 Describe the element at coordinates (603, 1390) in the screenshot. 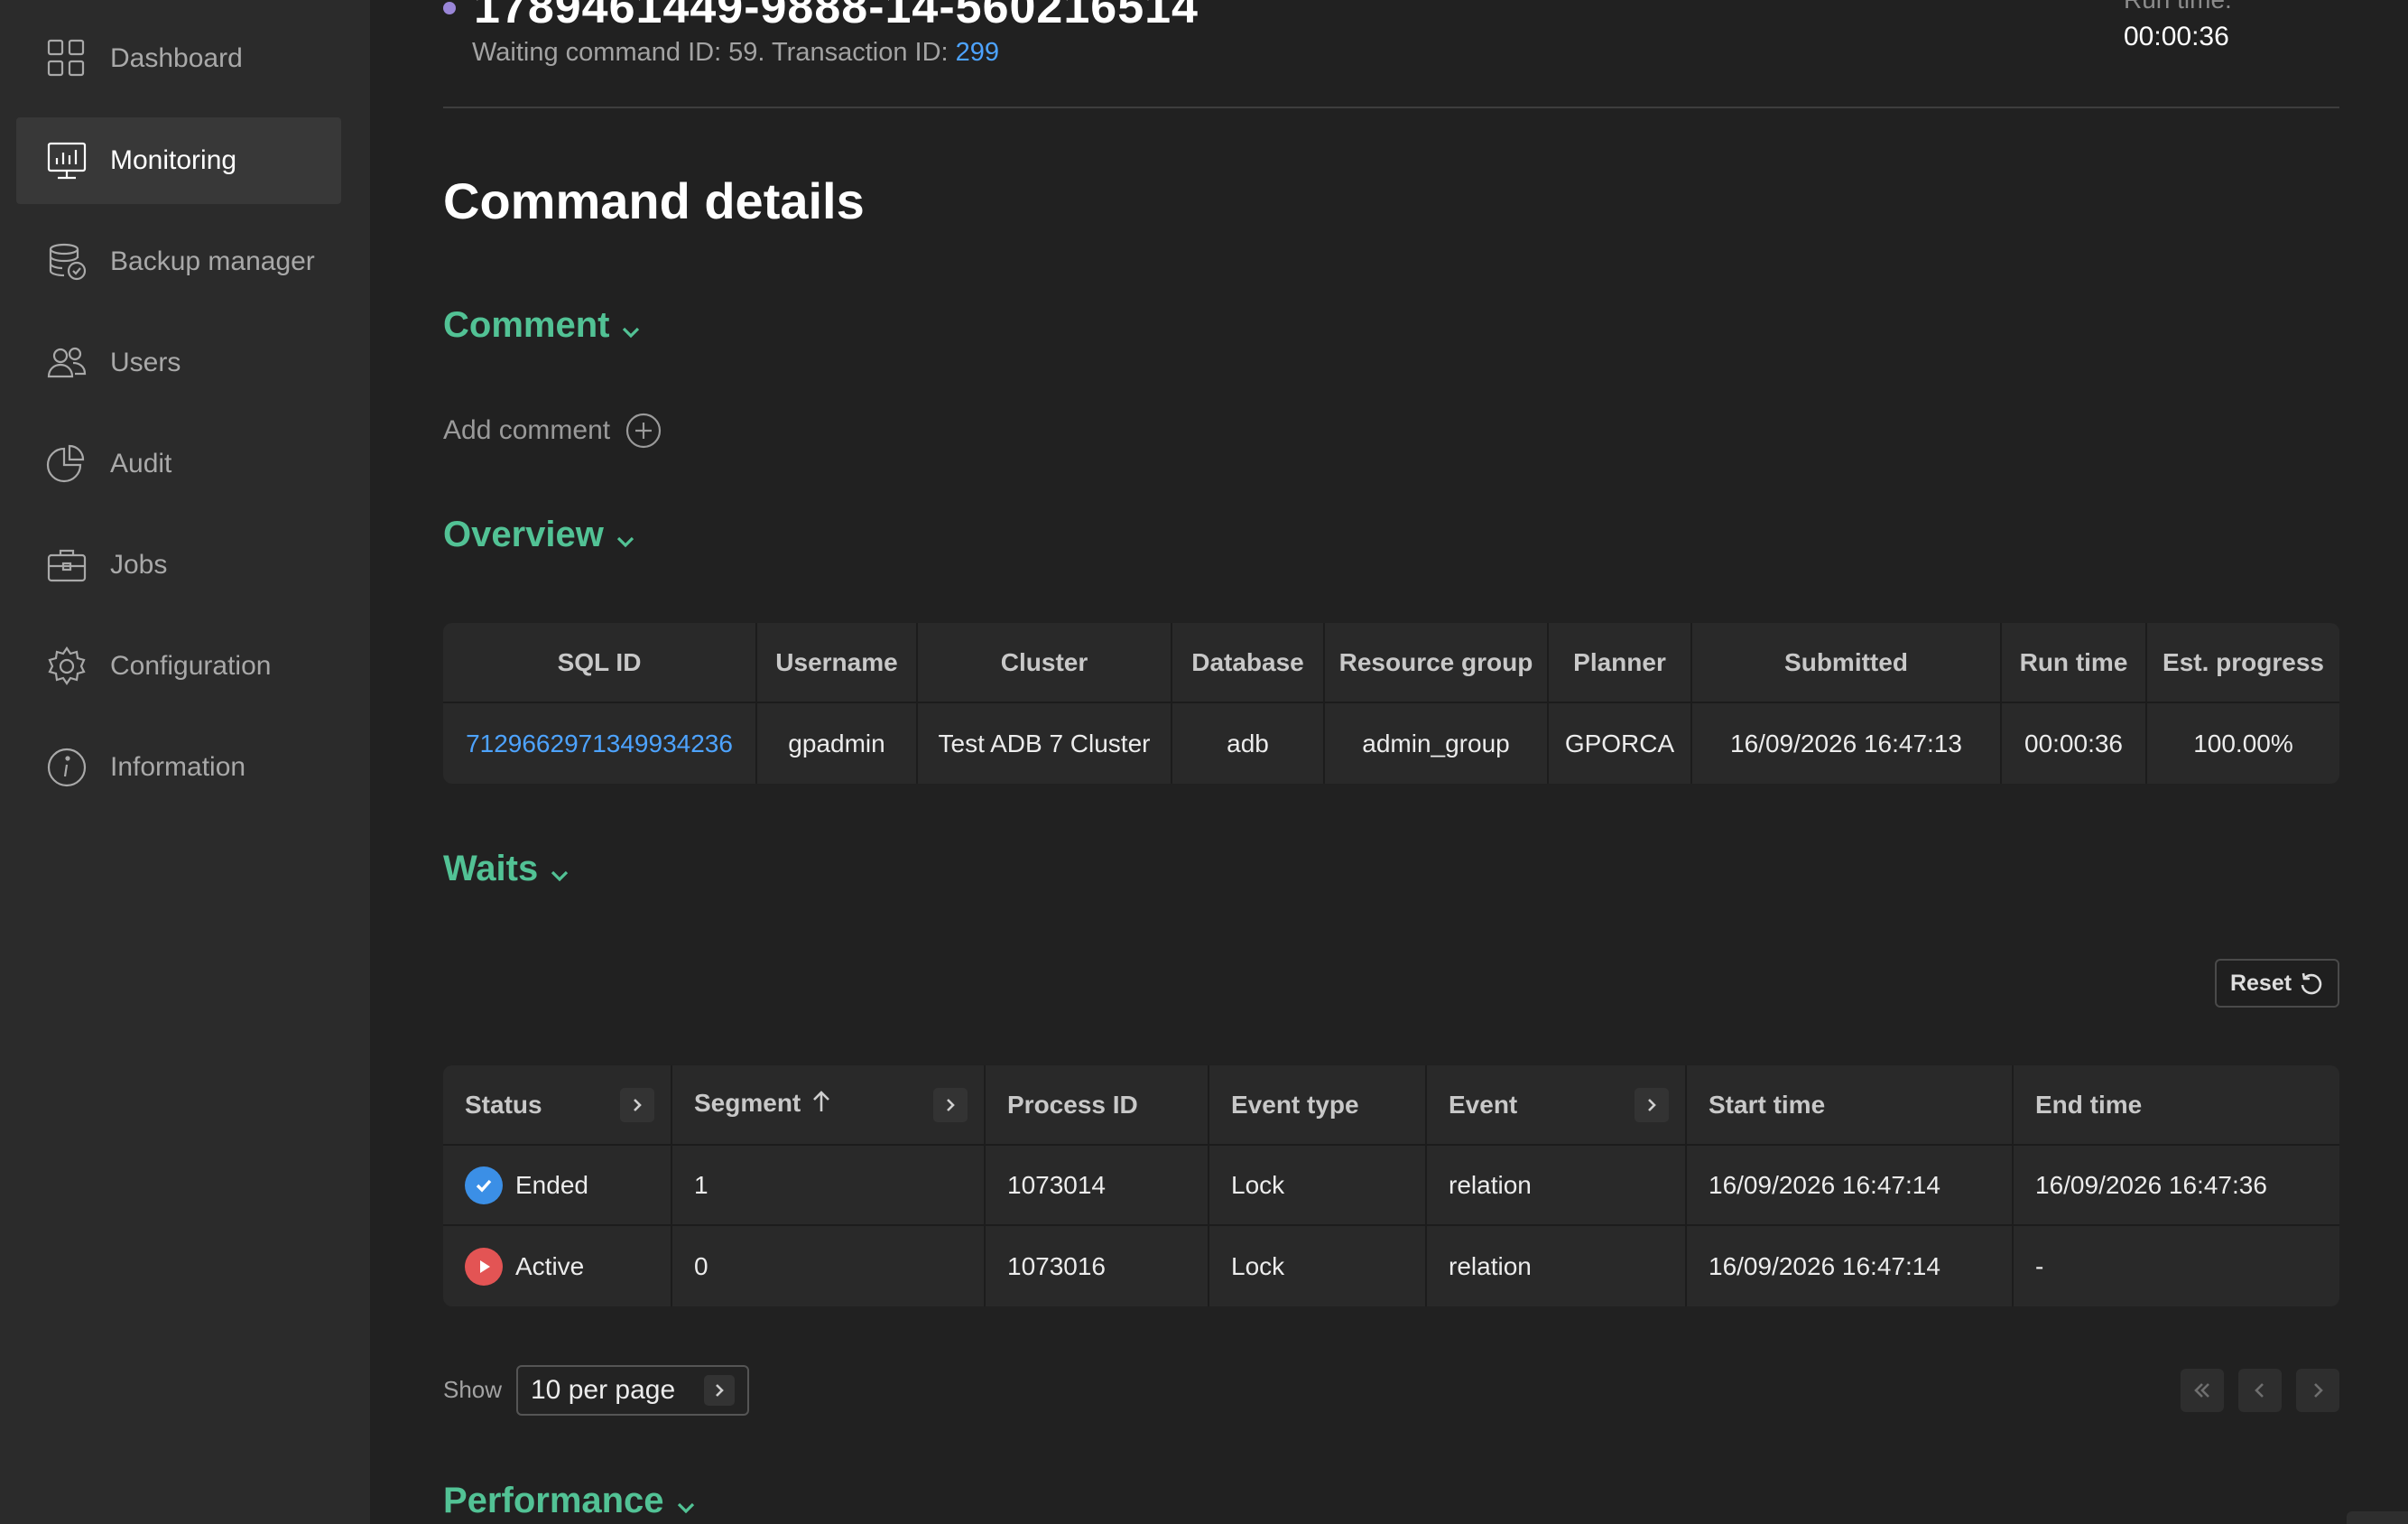

I see `per-page-value: 10 per page` at that location.